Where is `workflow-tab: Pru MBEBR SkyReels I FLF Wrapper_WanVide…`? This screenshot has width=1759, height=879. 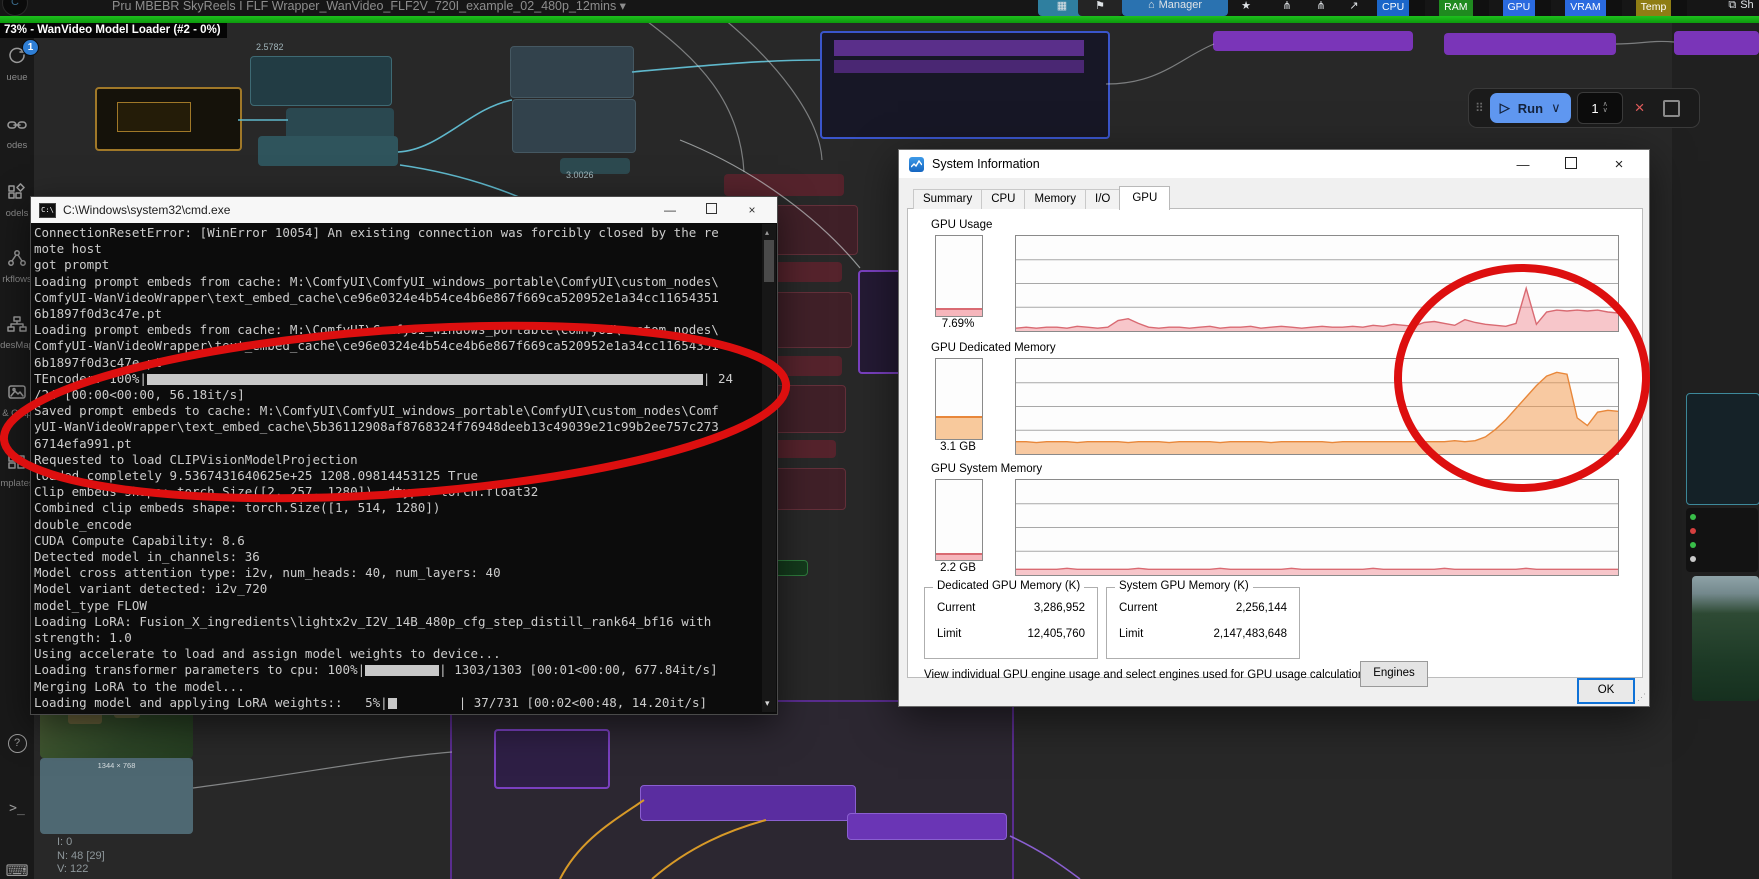
workflow-tab: Pru MBEBR SkyReels I FLF Wrapper_WanVide… is located at coordinates (369, 6).